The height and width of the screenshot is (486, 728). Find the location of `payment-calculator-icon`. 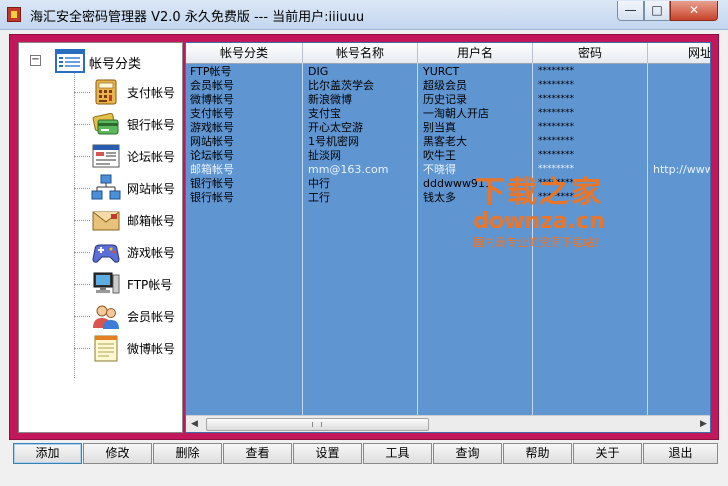

payment-calculator-icon is located at coordinates (106, 92).